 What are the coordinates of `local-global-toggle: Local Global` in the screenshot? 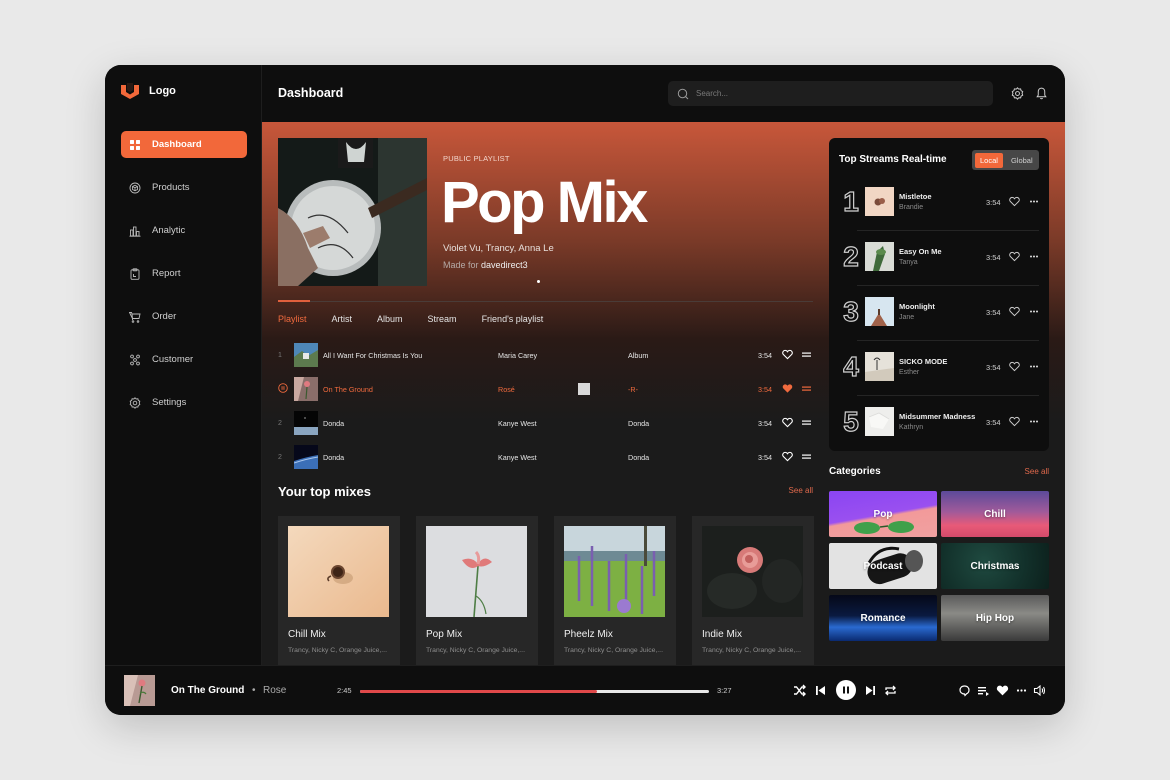 It's located at (1005, 160).